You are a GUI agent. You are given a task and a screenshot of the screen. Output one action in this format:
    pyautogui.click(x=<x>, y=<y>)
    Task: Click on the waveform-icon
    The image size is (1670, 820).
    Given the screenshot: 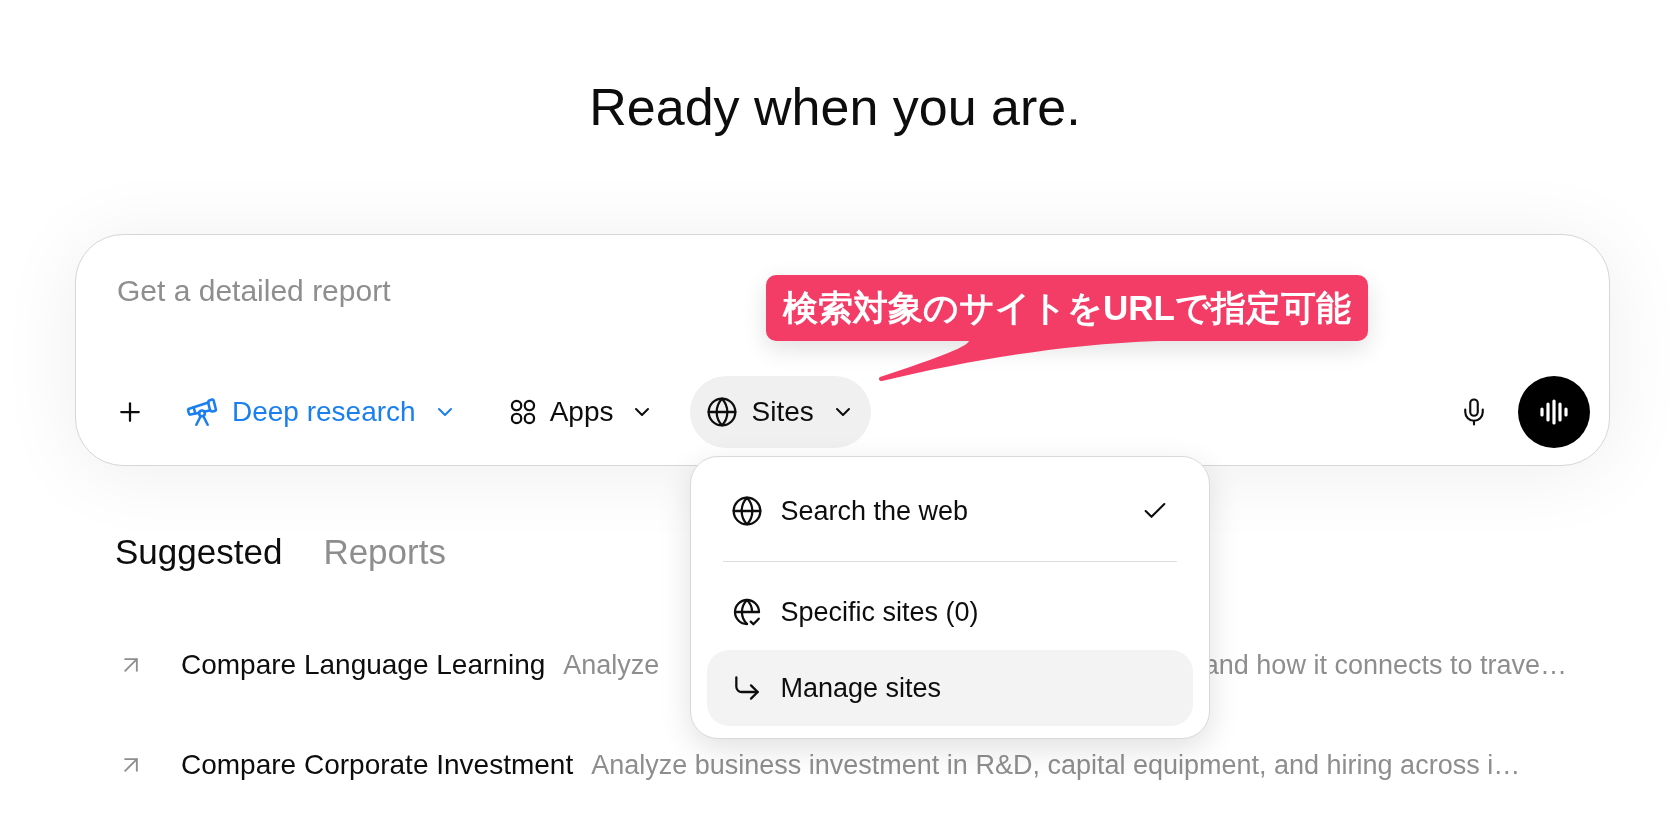 What is the action you would take?
    pyautogui.click(x=1554, y=412)
    